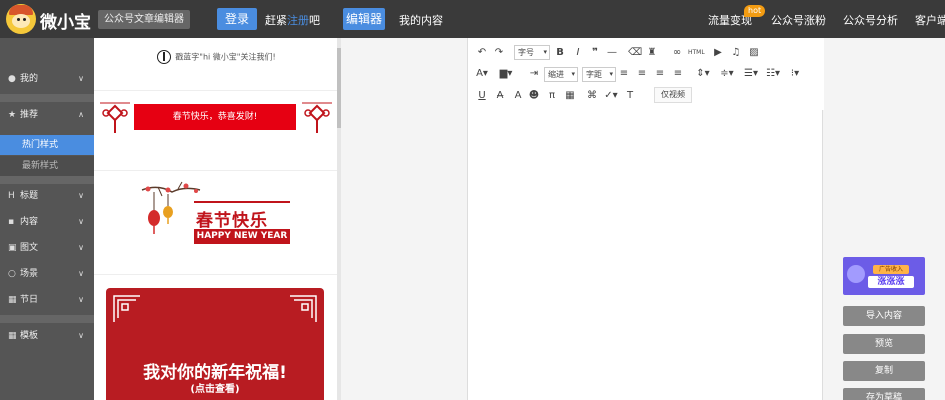  What do you see at coordinates (592, 96) in the screenshot?
I see `find-replace-icon: ⌘` at bounding box center [592, 96].